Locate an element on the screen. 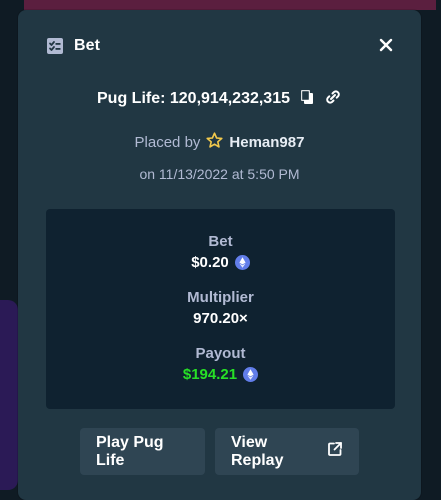  placed-by-prefix: Placed by is located at coordinates (167, 142).